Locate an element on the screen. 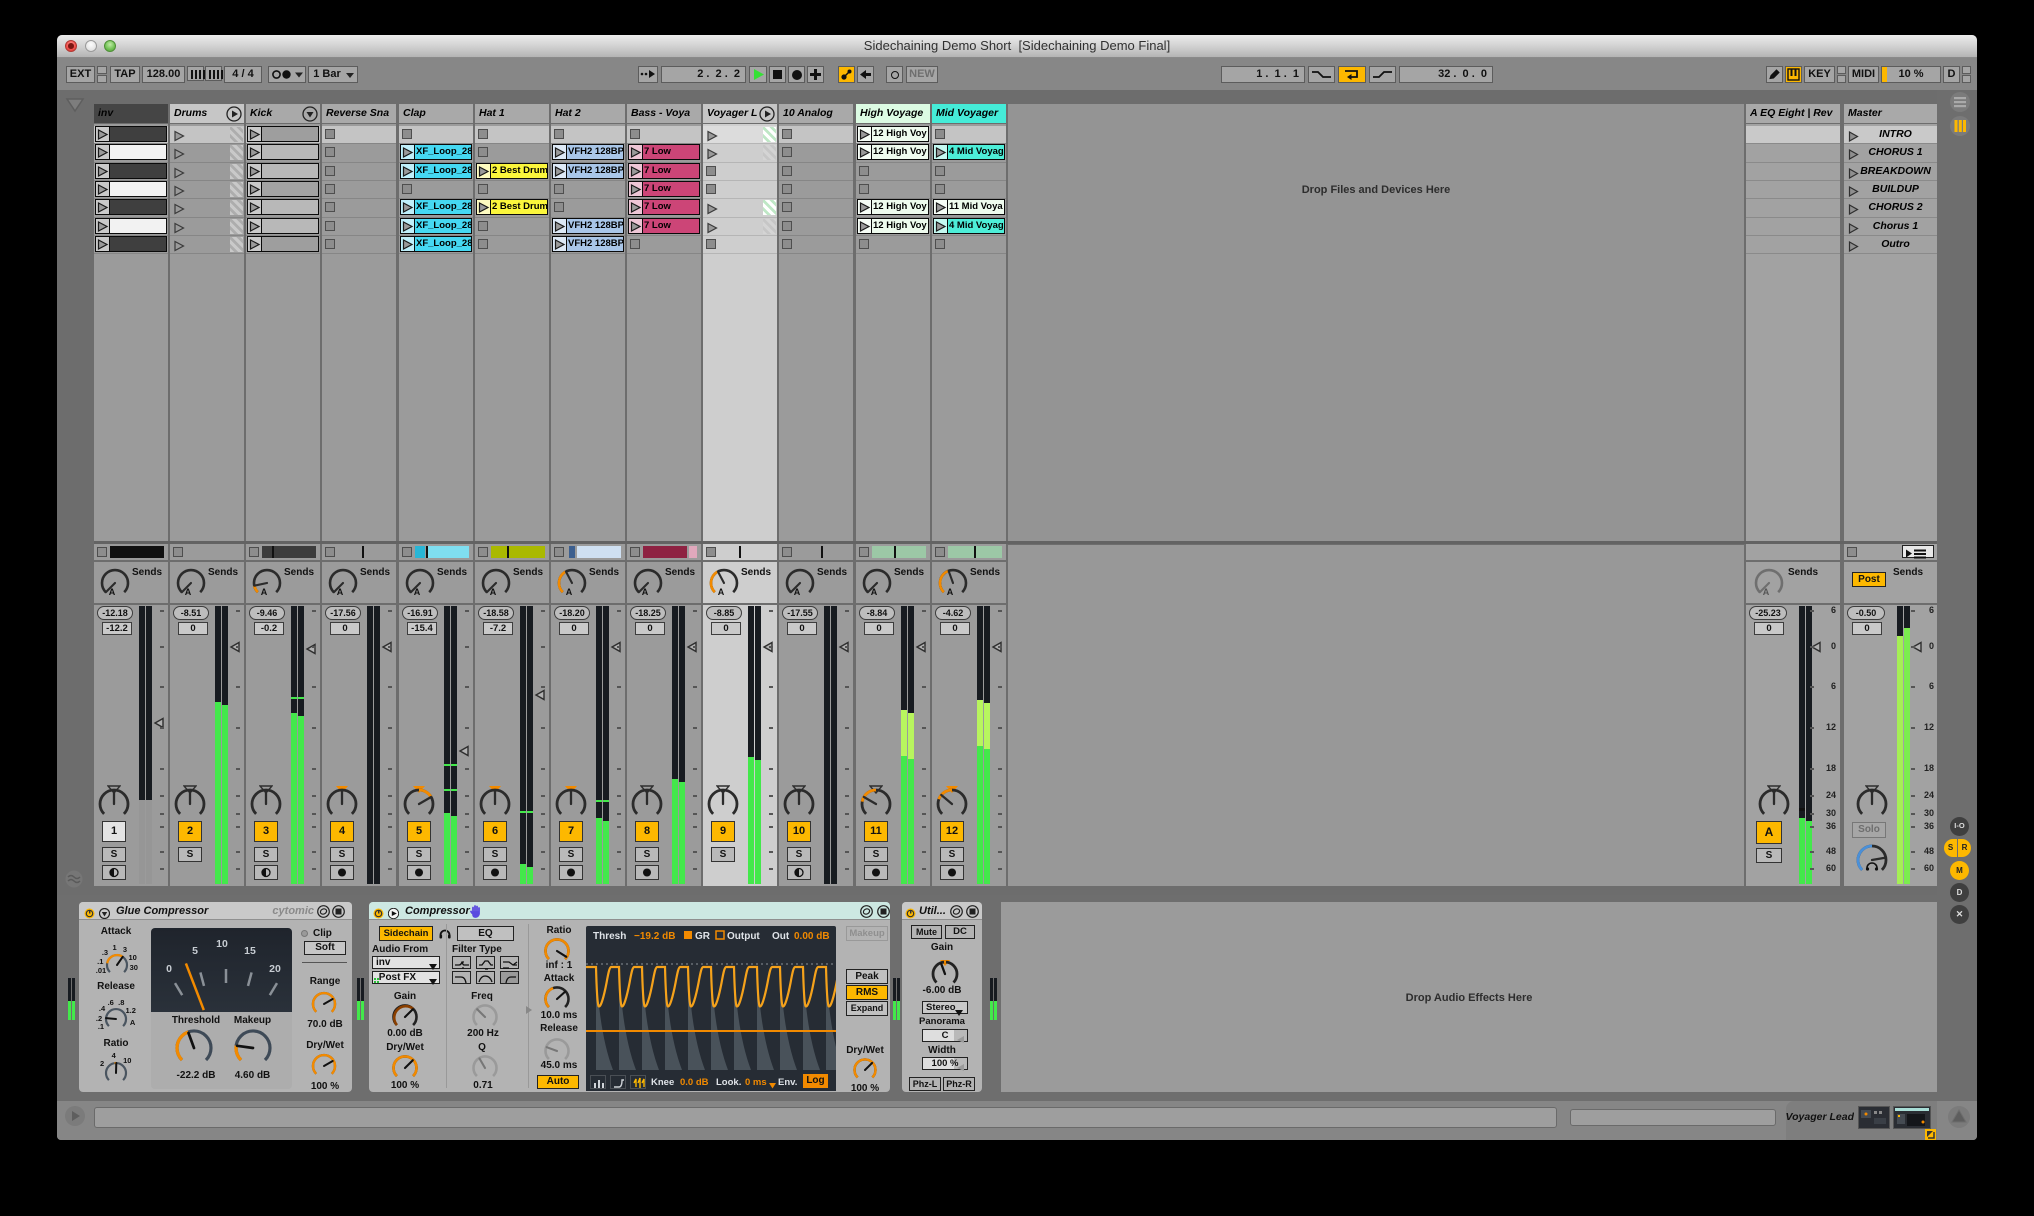  svg-text: 0.00 dB is located at coordinates (812, 936).